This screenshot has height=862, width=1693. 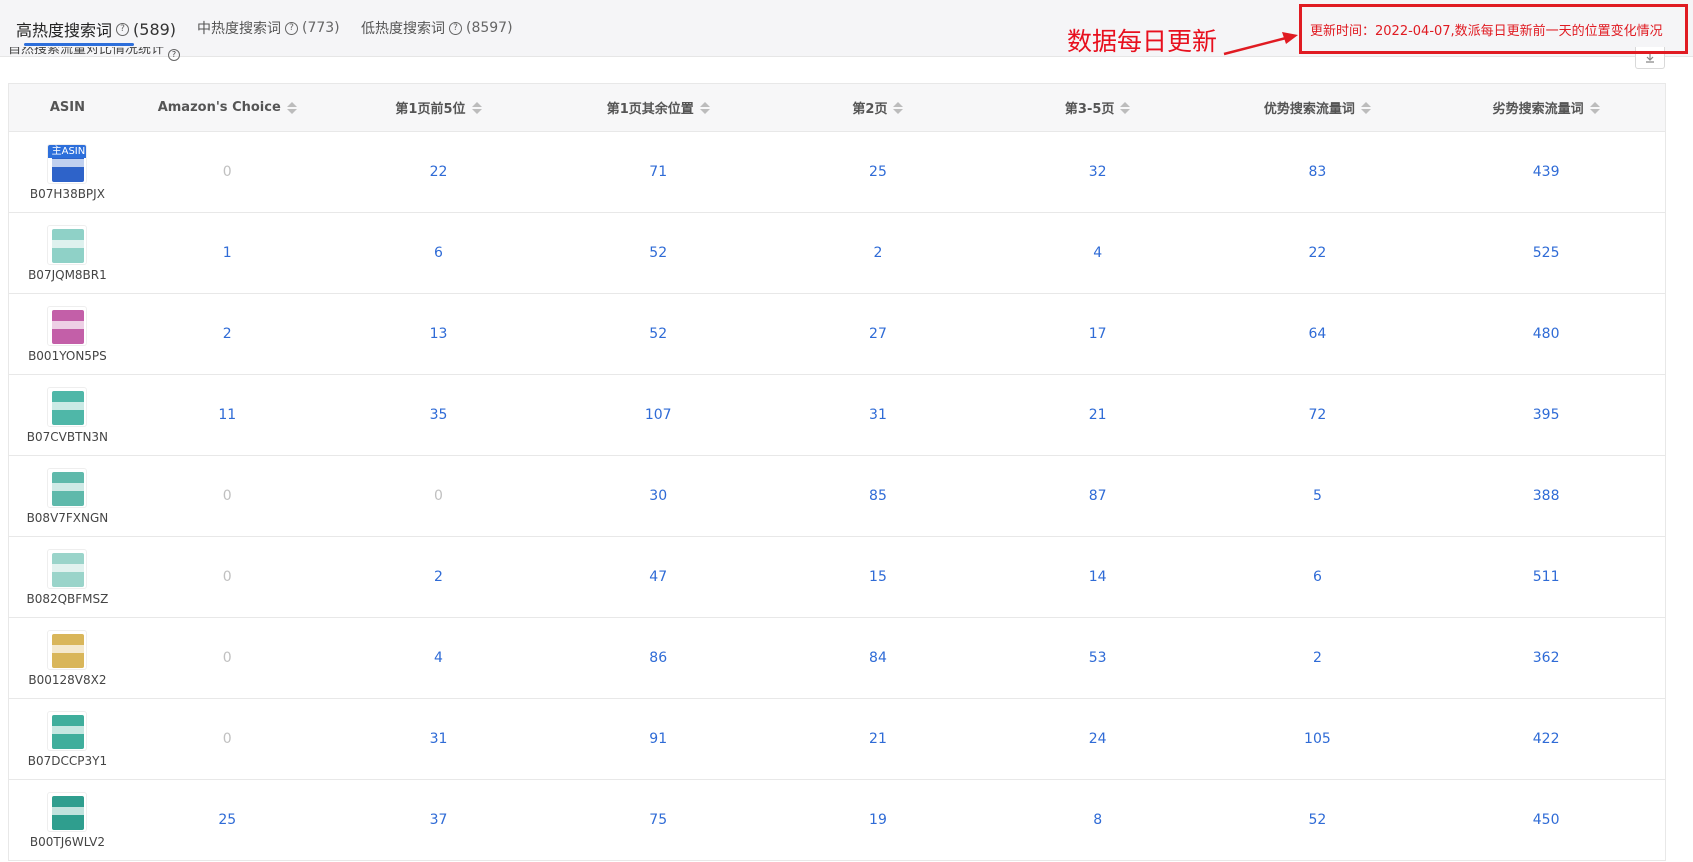 I want to click on metric-cell: 13, so click(x=439, y=334).